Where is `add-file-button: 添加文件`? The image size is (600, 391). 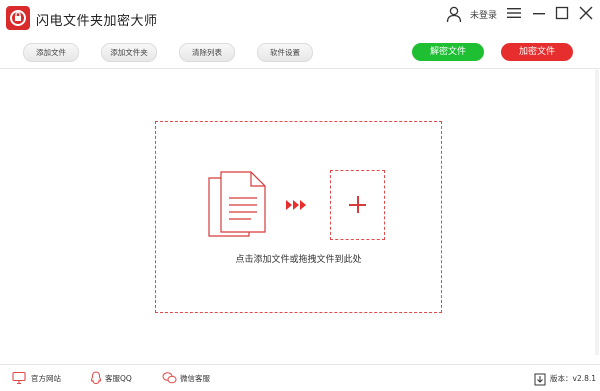 add-file-button: 添加文件 is located at coordinates (51, 52).